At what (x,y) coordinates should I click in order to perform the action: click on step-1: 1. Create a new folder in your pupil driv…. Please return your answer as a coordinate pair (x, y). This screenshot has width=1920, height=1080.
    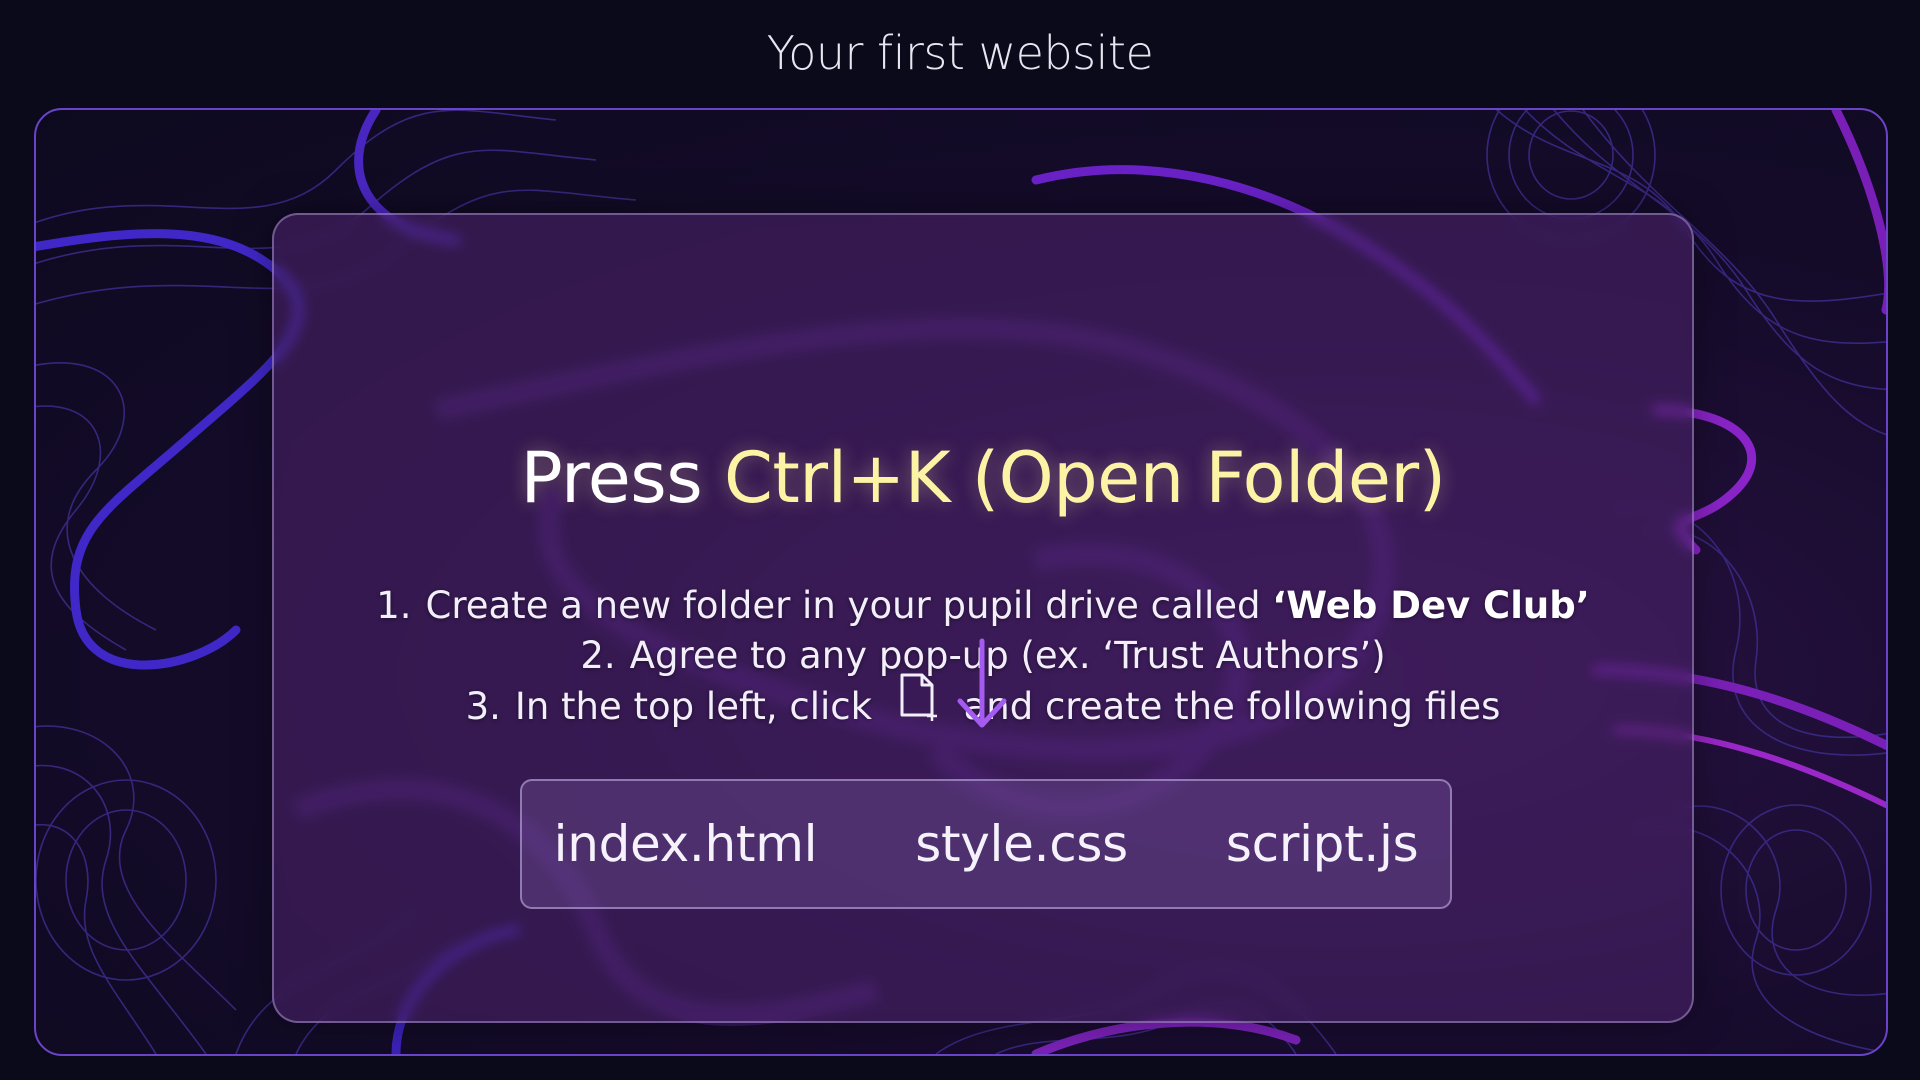
    Looking at the image, I should click on (983, 606).